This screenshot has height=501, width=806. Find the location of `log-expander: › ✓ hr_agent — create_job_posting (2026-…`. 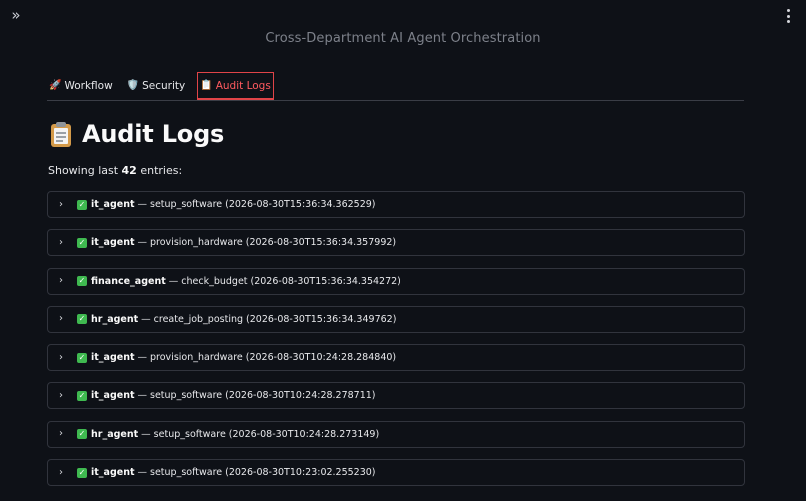

log-expander: › ✓ hr_agent — create_job_posting (2026-… is located at coordinates (396, 319).